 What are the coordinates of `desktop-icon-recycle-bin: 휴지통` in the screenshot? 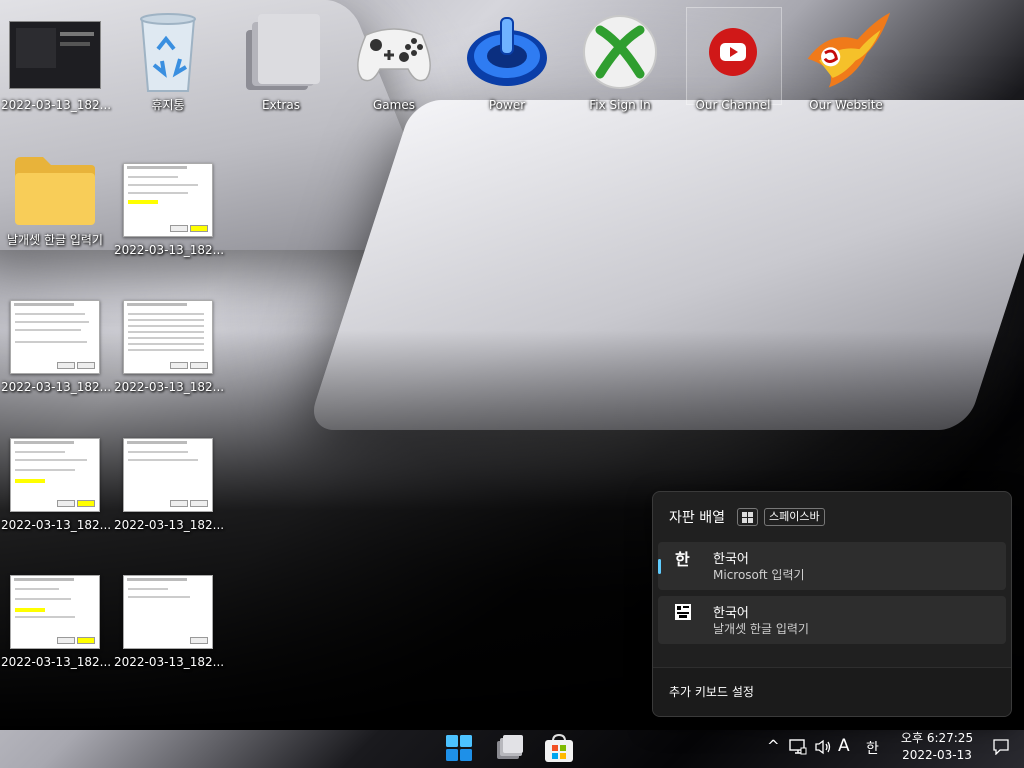 It's located at (168, 60).